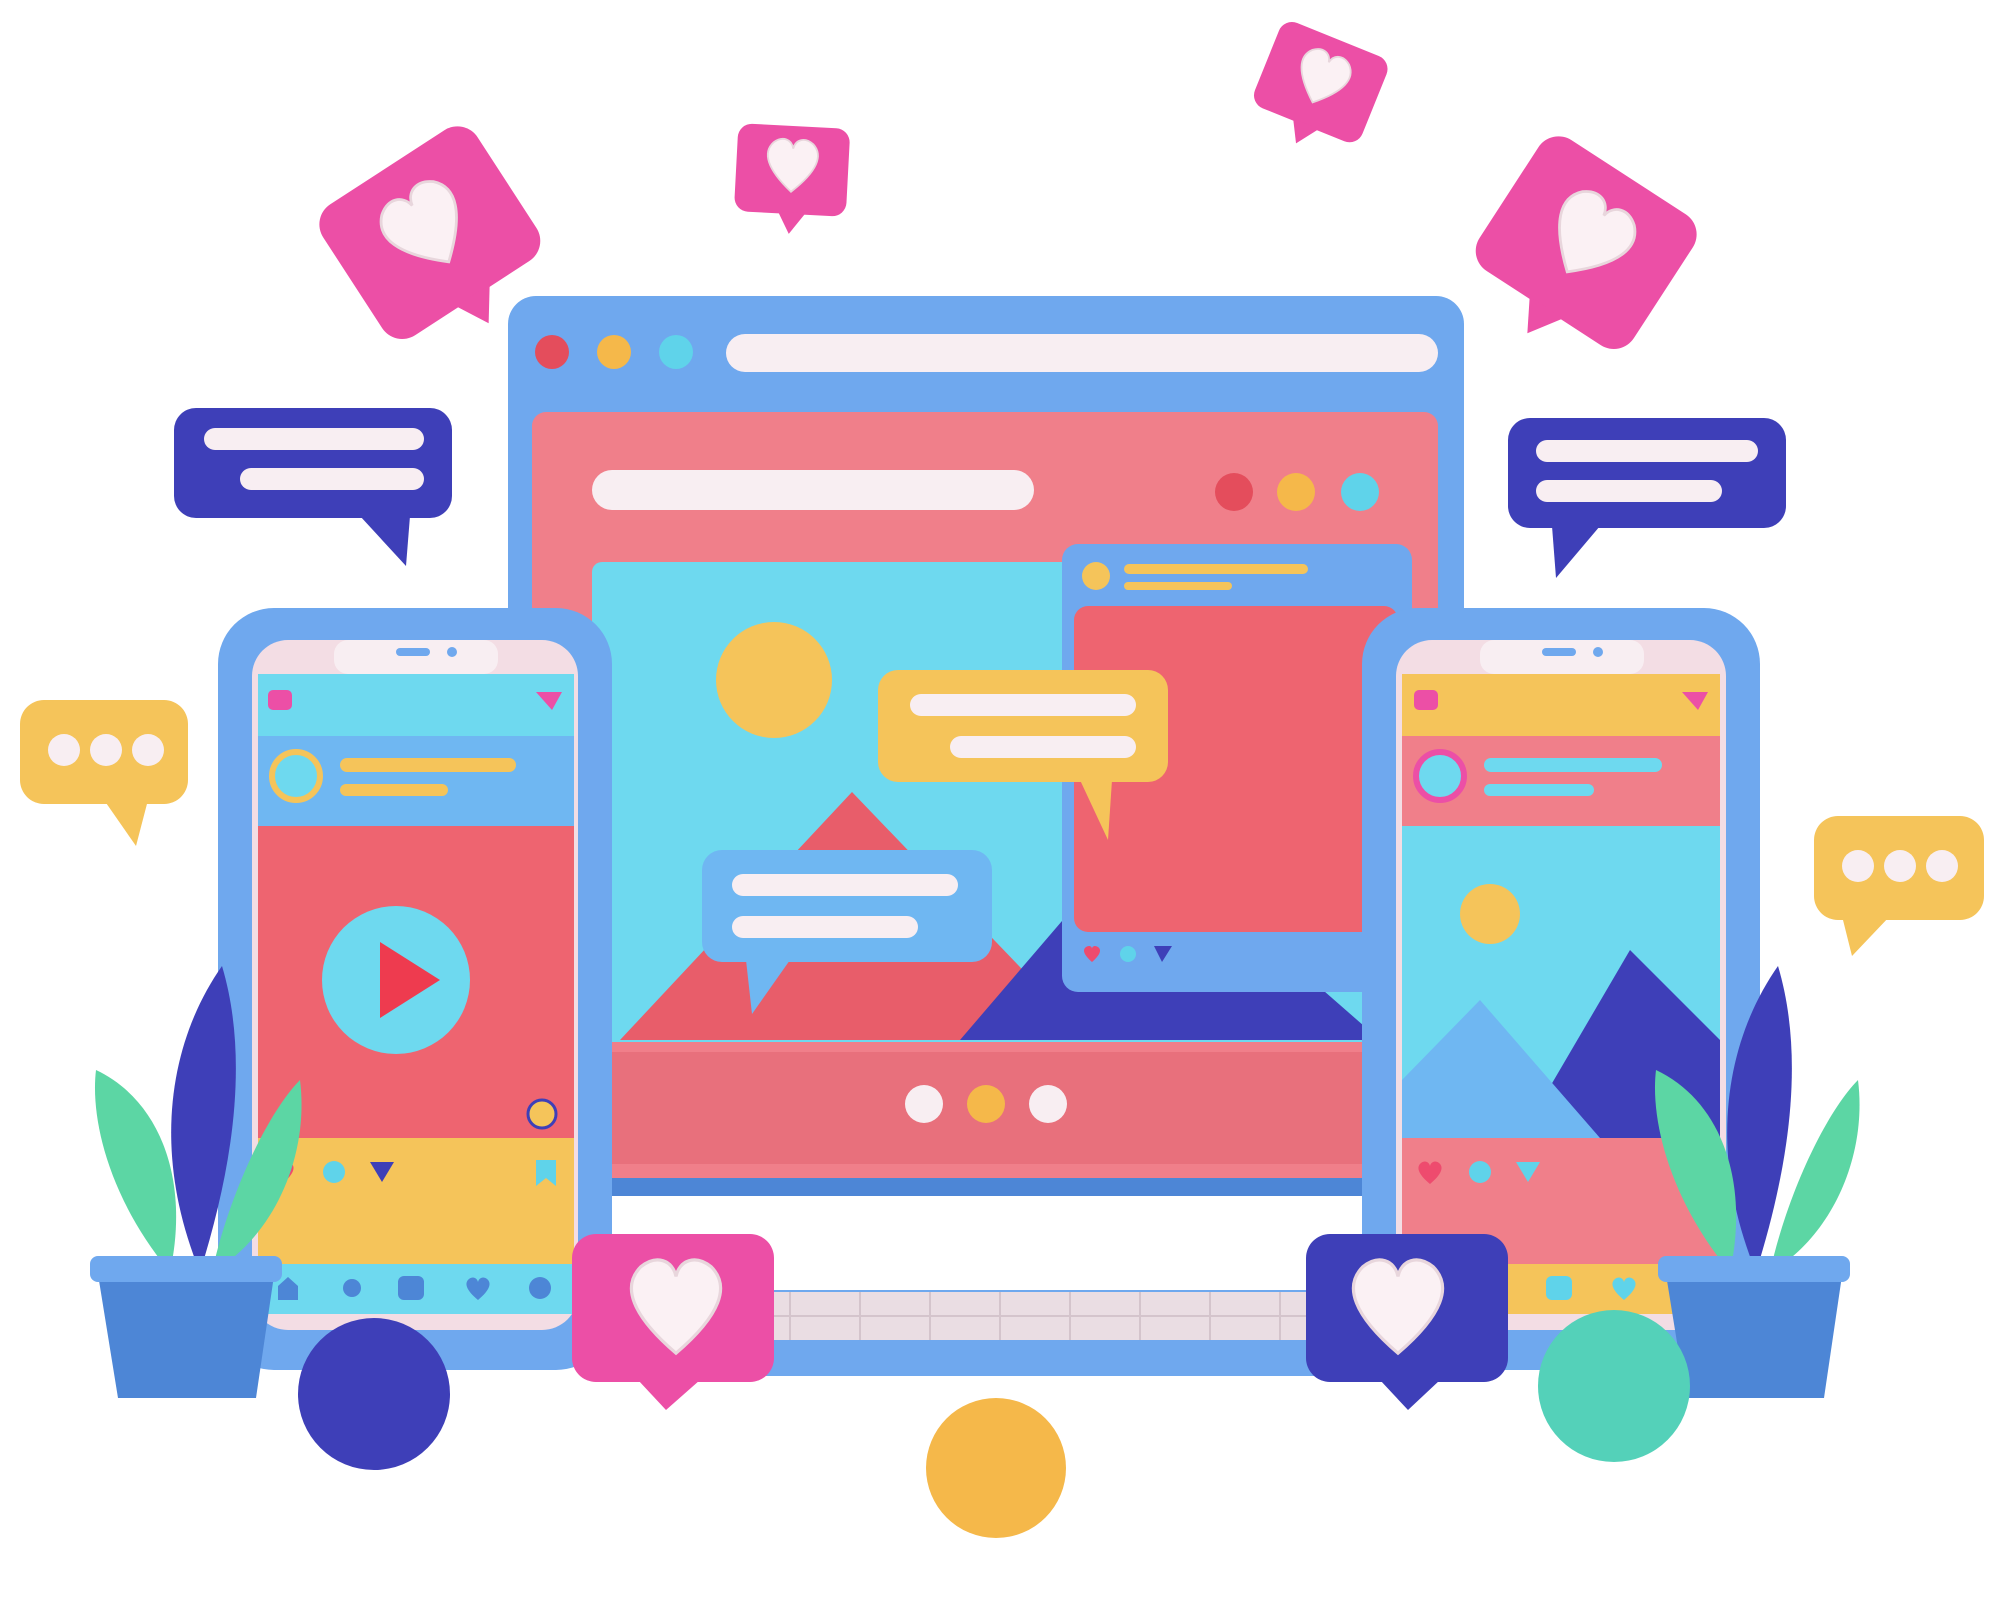 This screenshot has width=2000, height=1600. What do you see at coordinates (1614, 1386) in the screenshot?
I see `sphere-teal` at bounding box center [1614, 1386].